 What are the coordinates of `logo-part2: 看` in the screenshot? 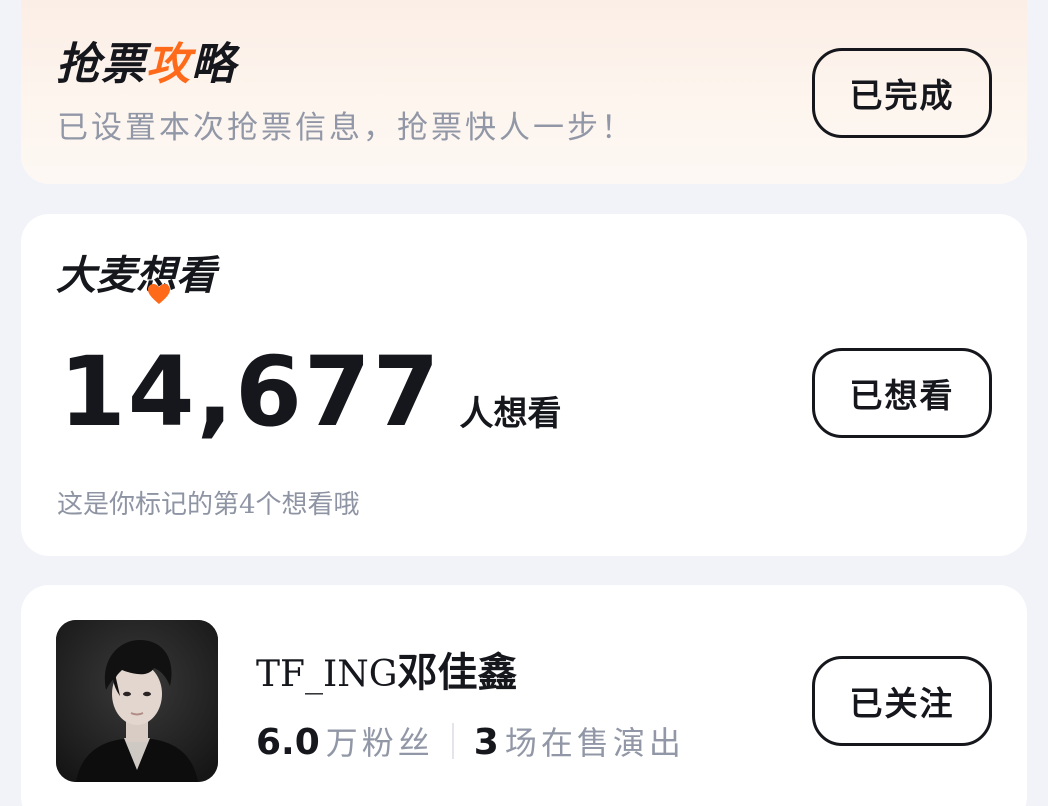 It's located at (196, 276).